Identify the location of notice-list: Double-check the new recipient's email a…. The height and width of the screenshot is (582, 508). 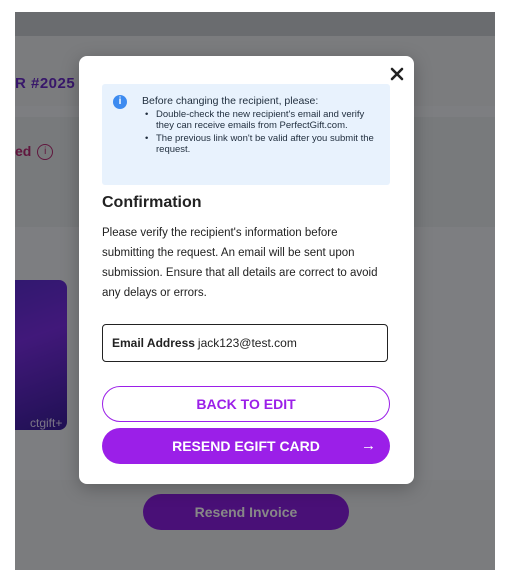
(262, 133).